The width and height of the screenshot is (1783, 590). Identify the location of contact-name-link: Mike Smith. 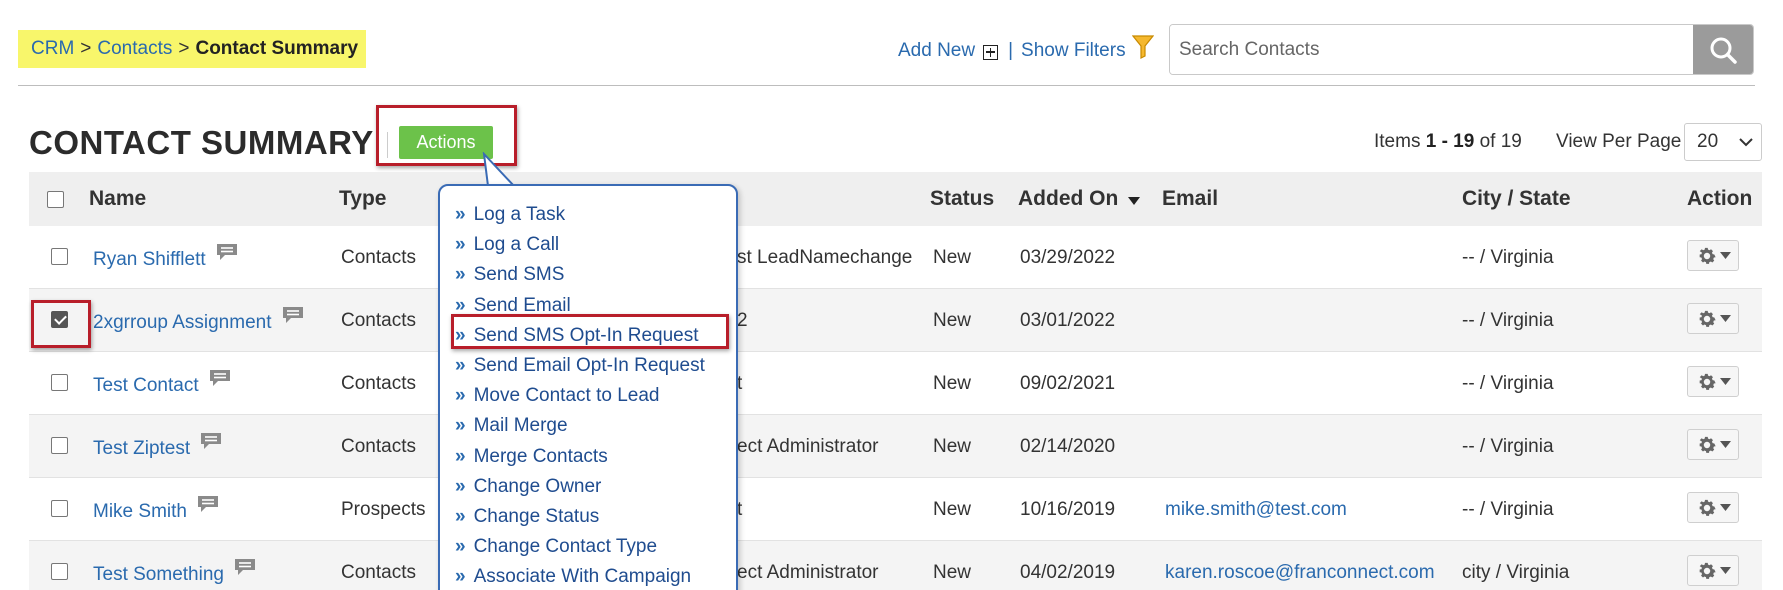
(140, 511).